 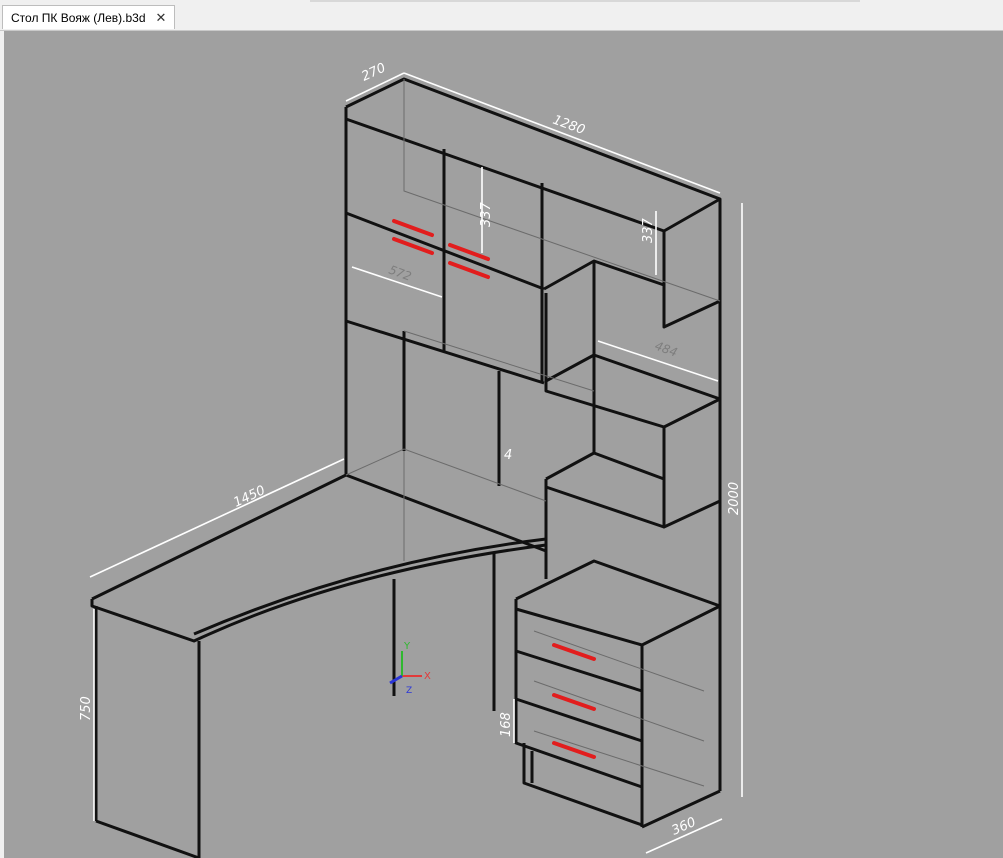 What do you see at coordinates (427, 676) in the screenshot?
I see `axis-x-label: X` at bounding box center [427, 676].